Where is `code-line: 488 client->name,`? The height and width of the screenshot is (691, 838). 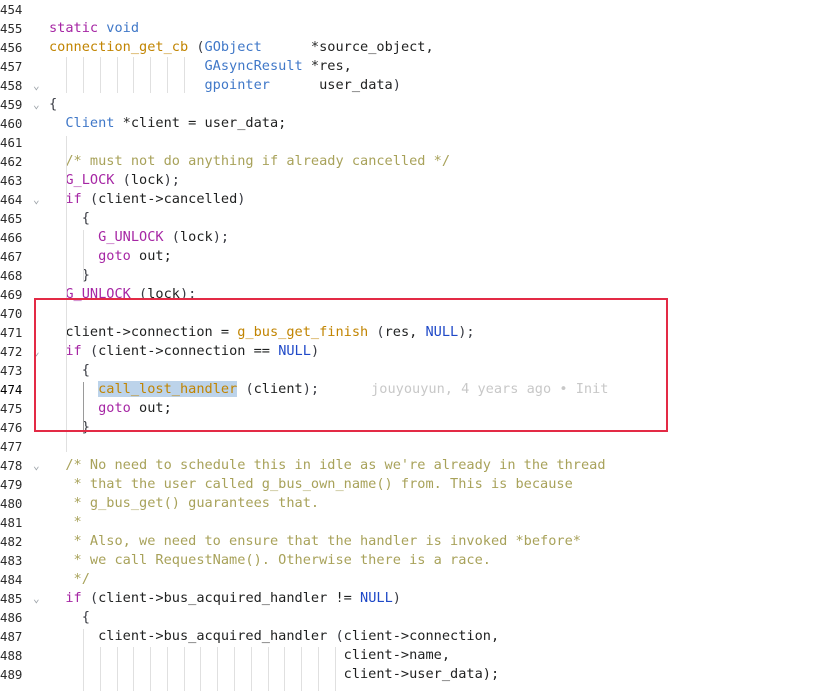 code-line: 488 client->name, is located at coordinates (419, 655).